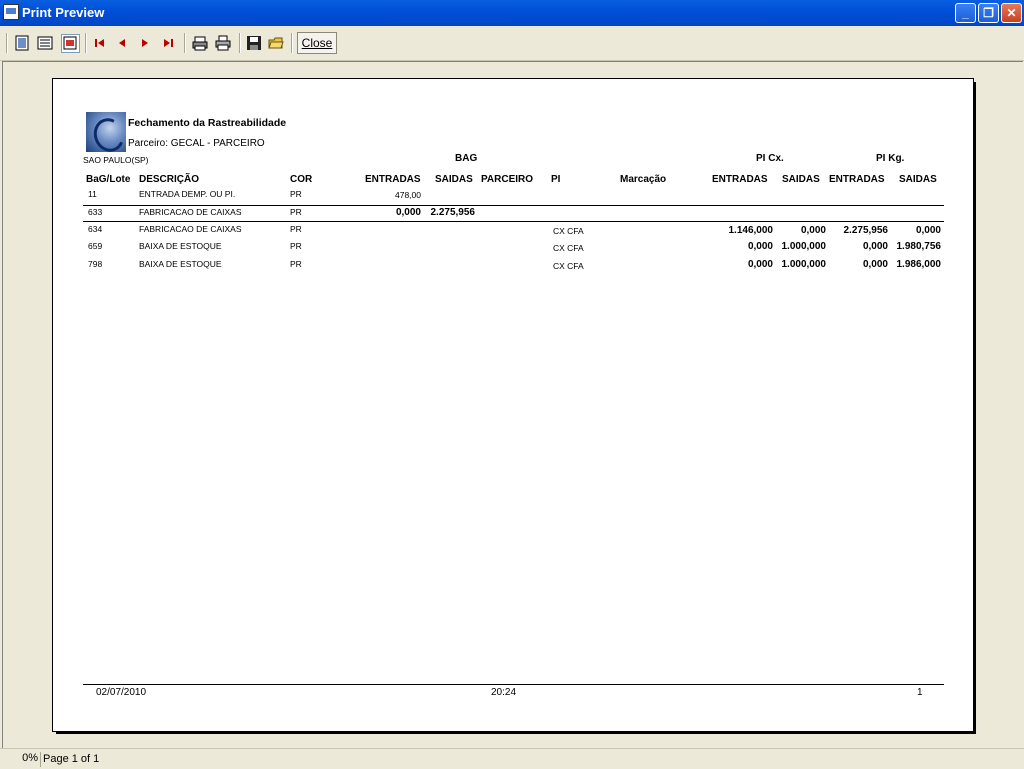 This screenshot has height=769, width=1024. I want to click on close-window-button: ✕, so click(1011, 13).